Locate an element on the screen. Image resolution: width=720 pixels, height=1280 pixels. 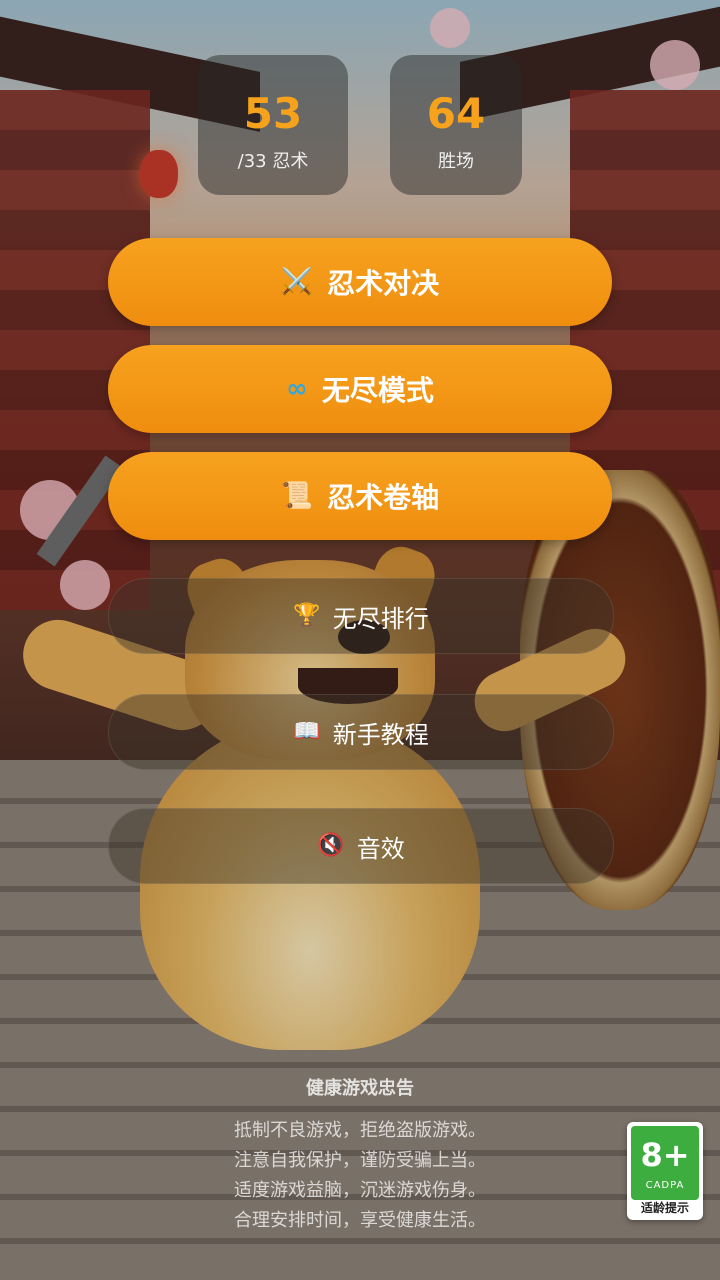
age-rating-badge: 8+ CADPA 适龄提示 is located at coordinates (665, 1171).